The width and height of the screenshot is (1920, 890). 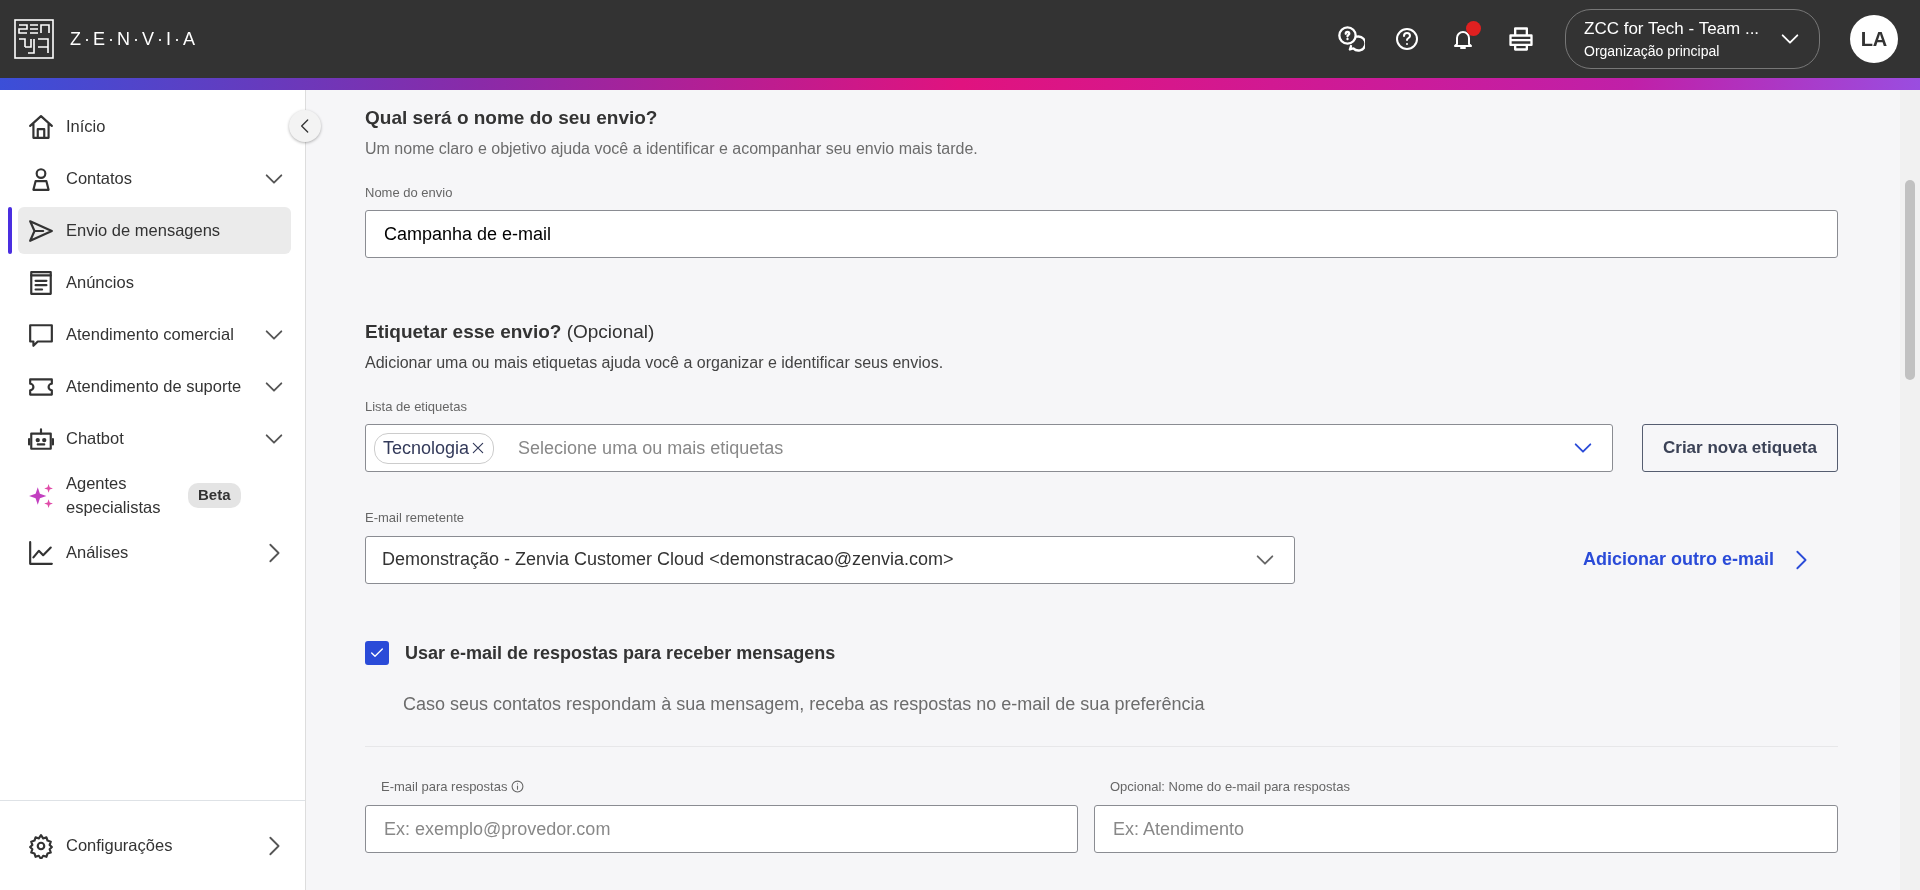 What do you see at coordinates (1652, 52) in the screenshot?
I see `organization-subtitle: Organização principal` at bounding box center [1652, 52].